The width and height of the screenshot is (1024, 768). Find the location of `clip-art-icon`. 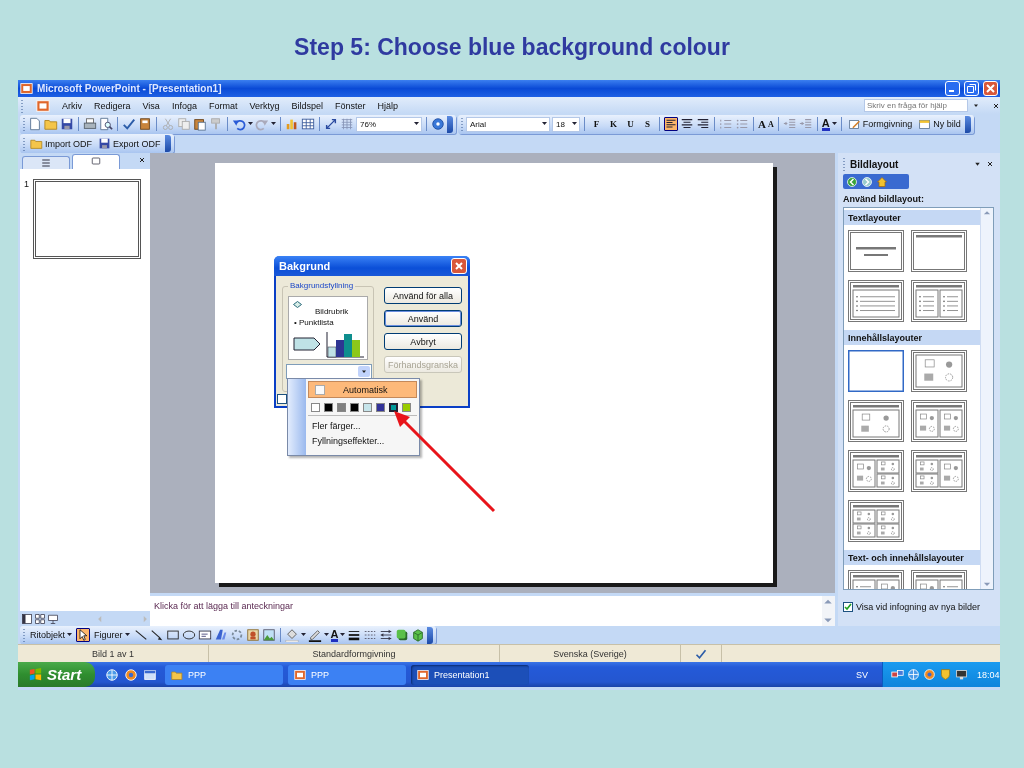

clip-art-icon is located at coordinates (252, 635).